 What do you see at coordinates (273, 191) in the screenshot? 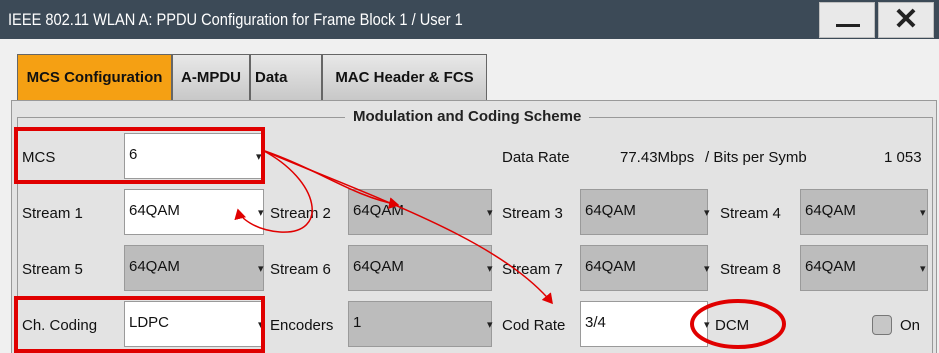
I see `mcs-to-stream-arrow` at bounding box center [273, 191].